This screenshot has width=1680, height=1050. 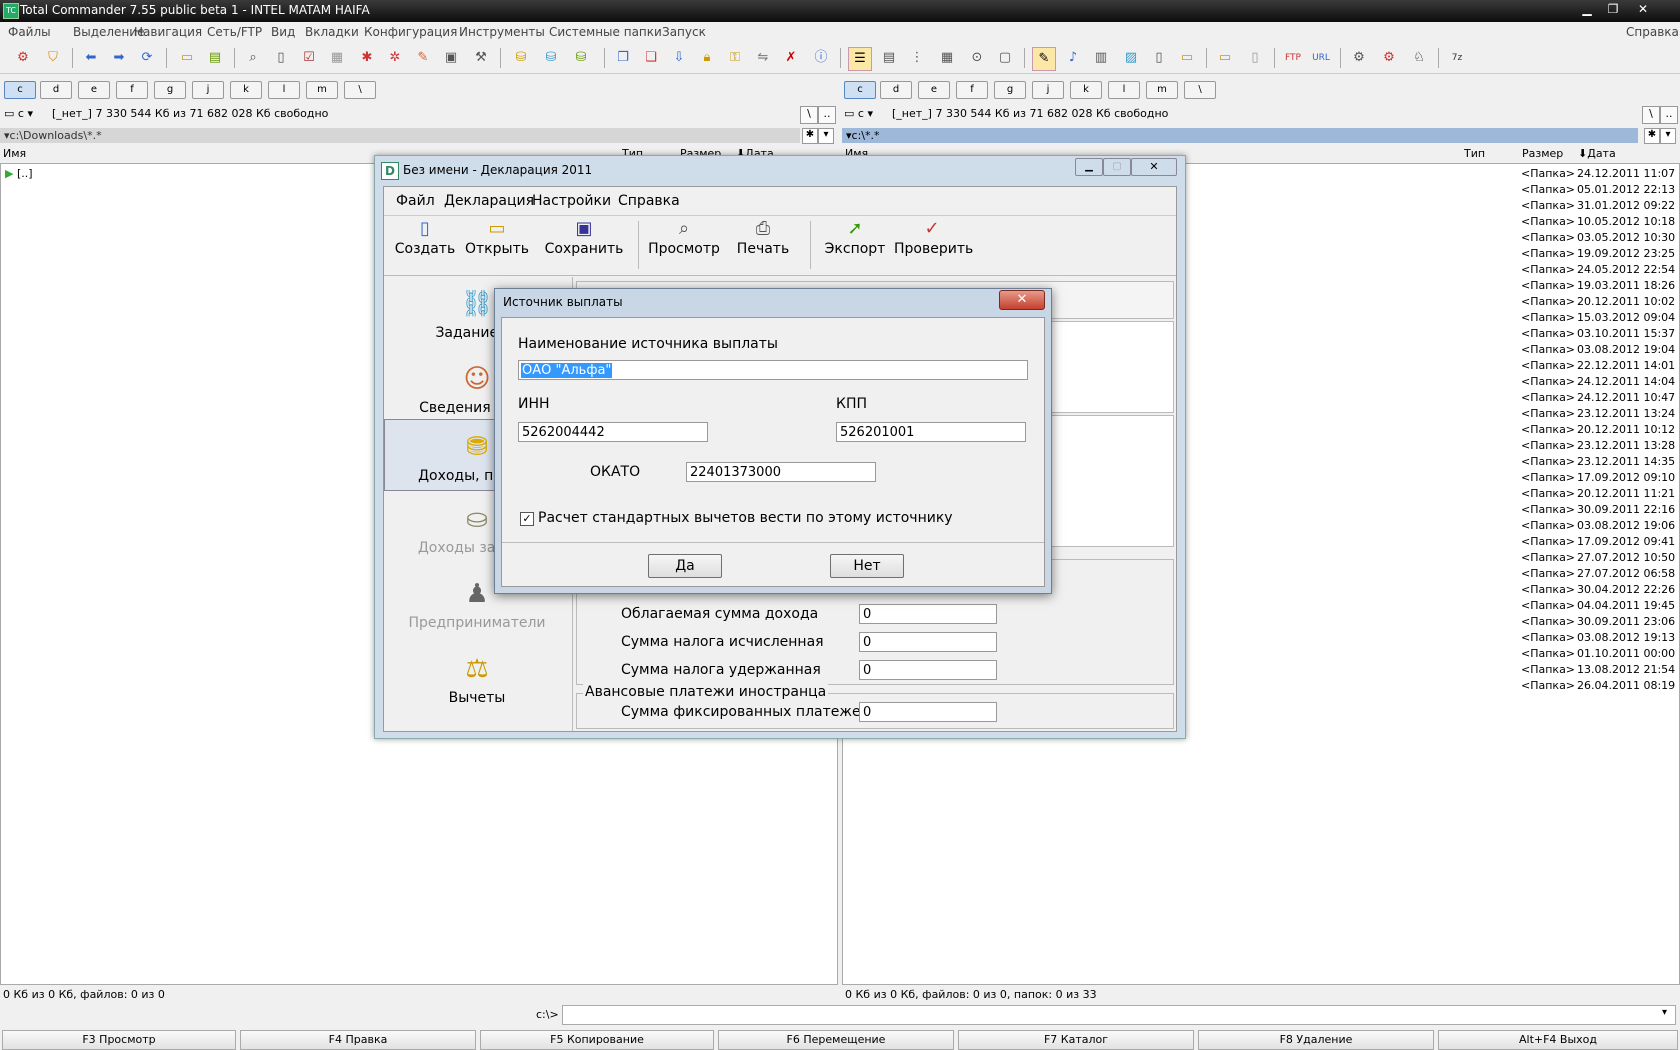 What do you see at coordinates (977, 58) in the screenshot?
I see `quick-view-icon: ⊙` at bounding box center [977, 58].